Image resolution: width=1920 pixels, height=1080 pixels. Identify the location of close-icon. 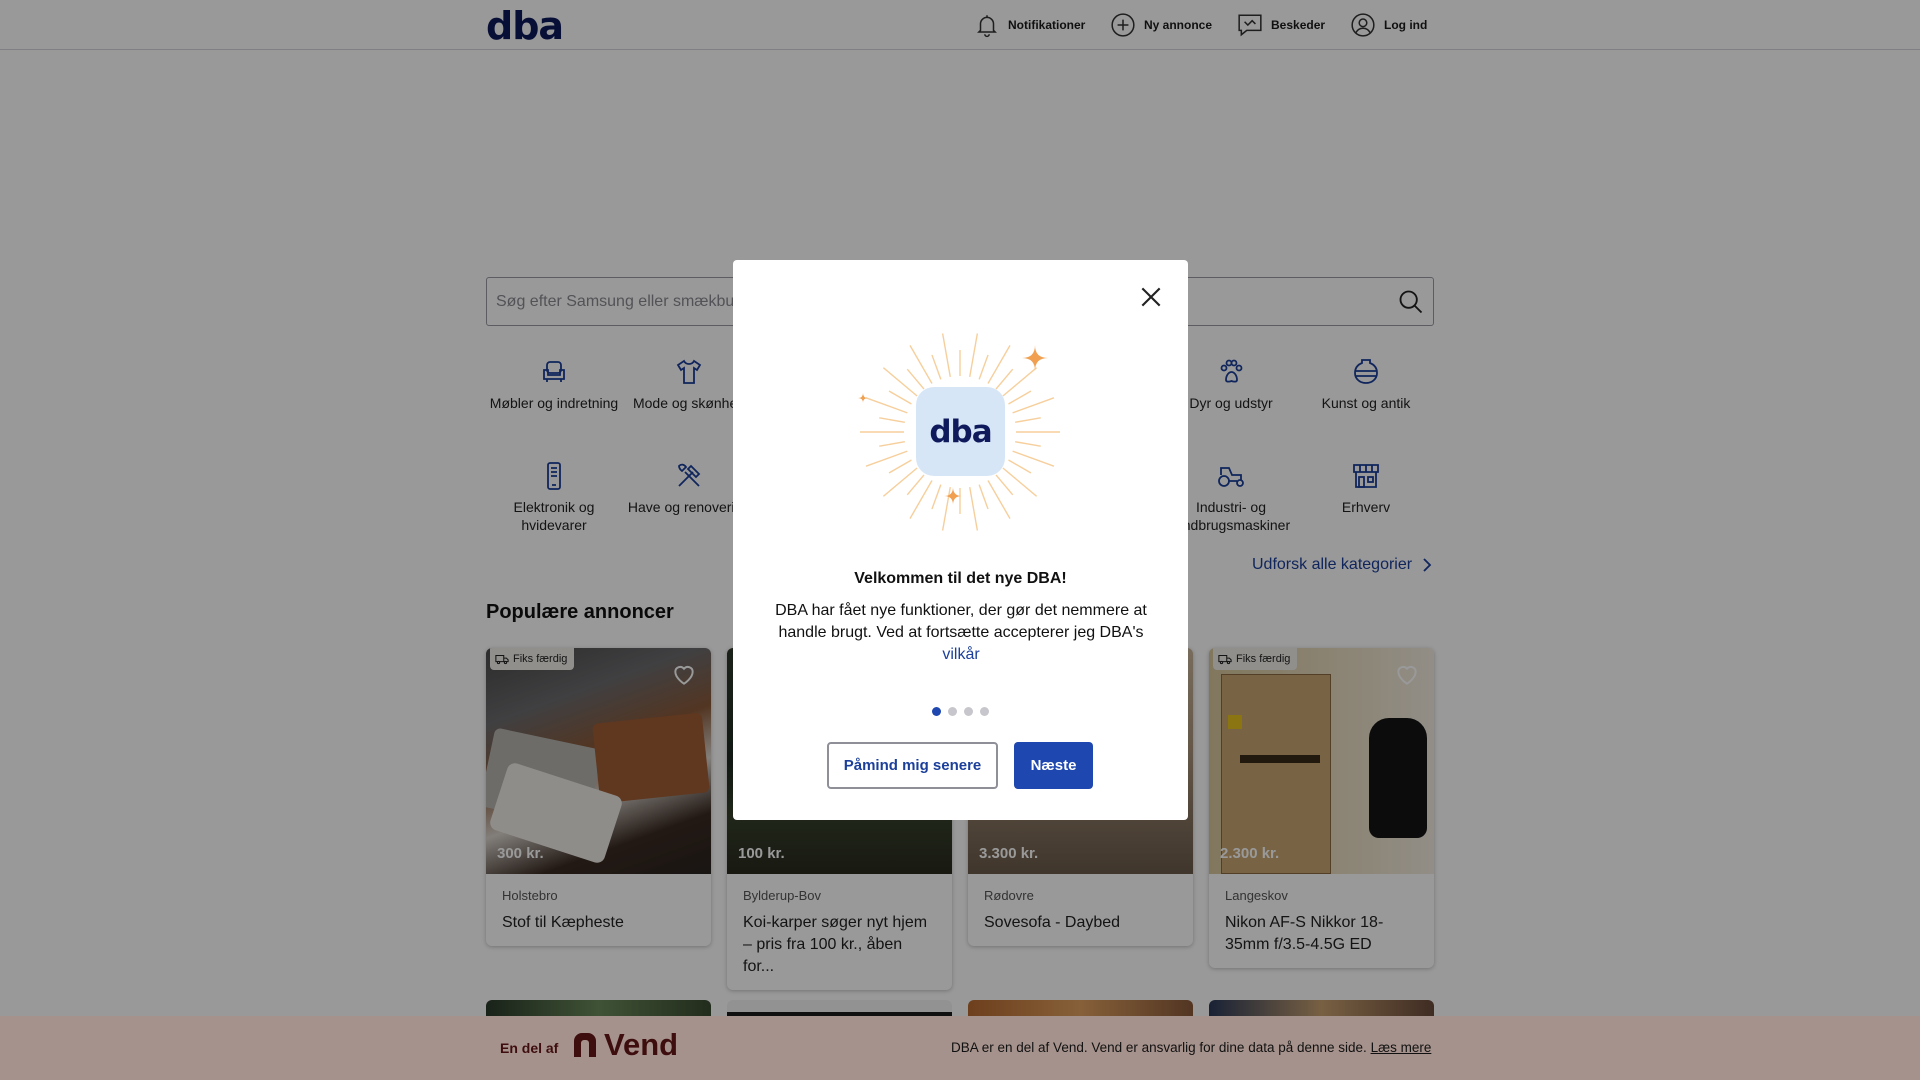
(1151, 297).